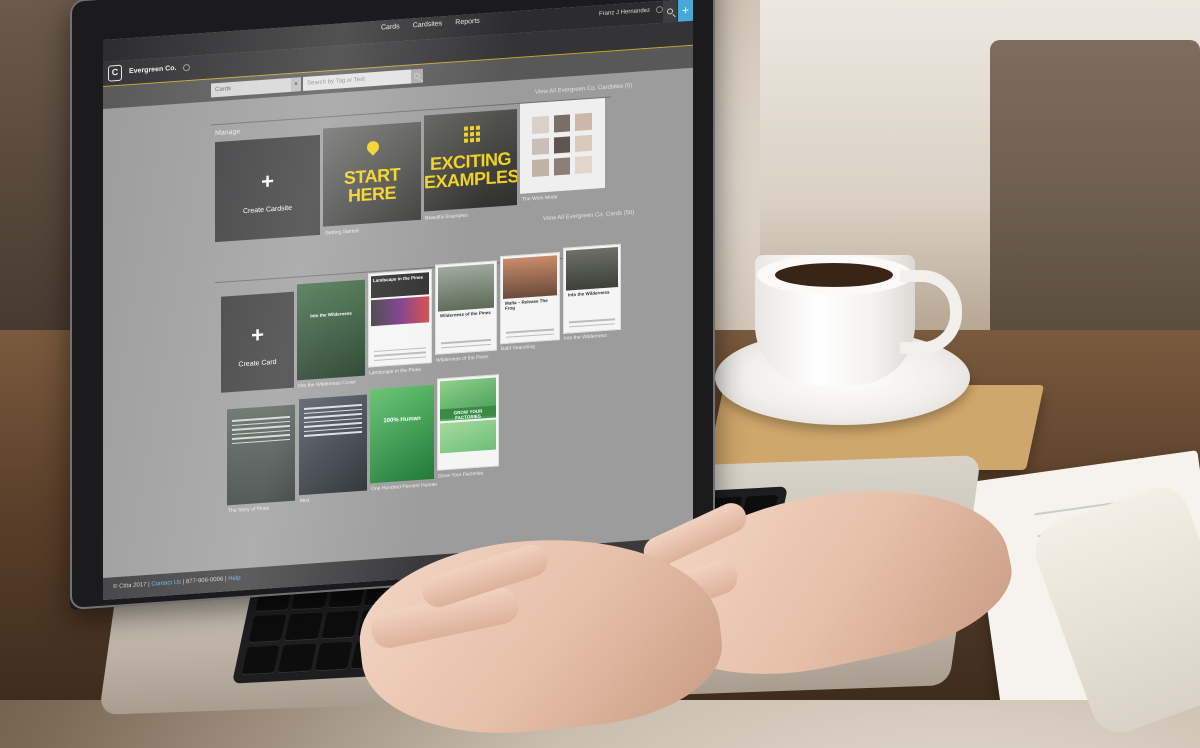 The height and width of the screenshot is (748, 1200). I want to click on main-nav: Cards Cardsites Reports, so click(430, 25).